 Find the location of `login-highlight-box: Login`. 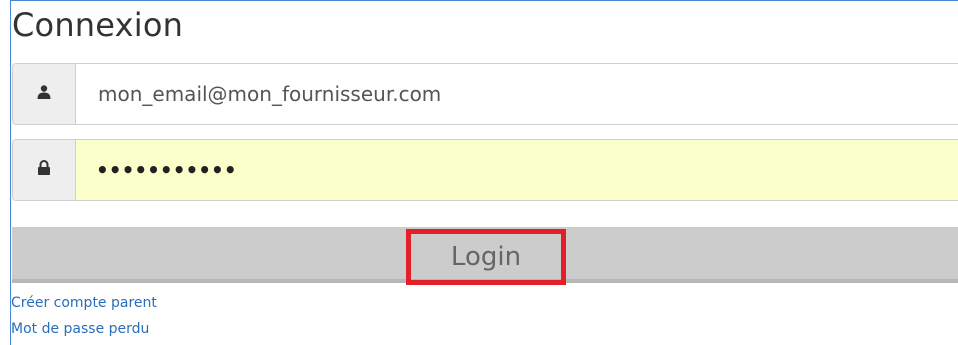

login-highlight-box: Login is located at coordinates (486, 257).